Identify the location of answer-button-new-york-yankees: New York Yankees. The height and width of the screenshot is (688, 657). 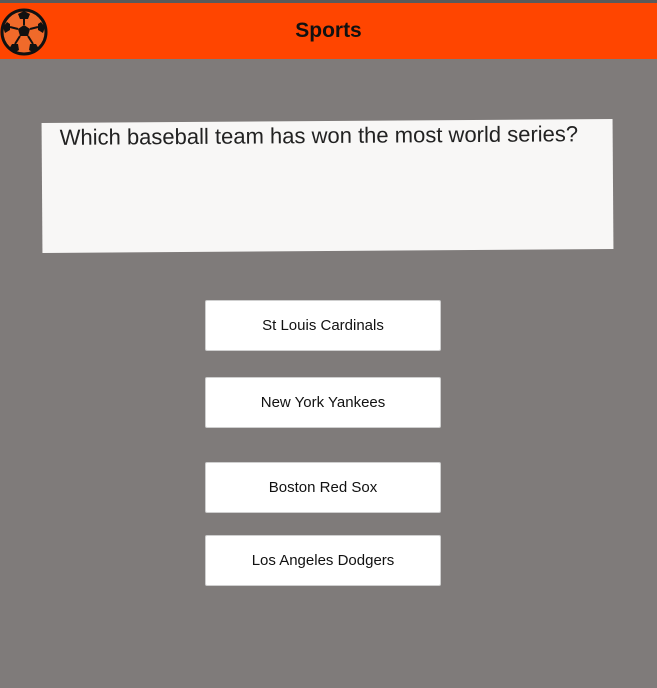
(323, 402).